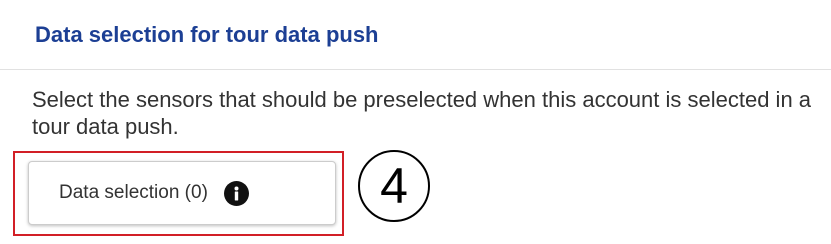 This screenshot has height=244, width=831. Describe the element at coordinates (415, 69) in the screenshot. I see `divider` at that location.